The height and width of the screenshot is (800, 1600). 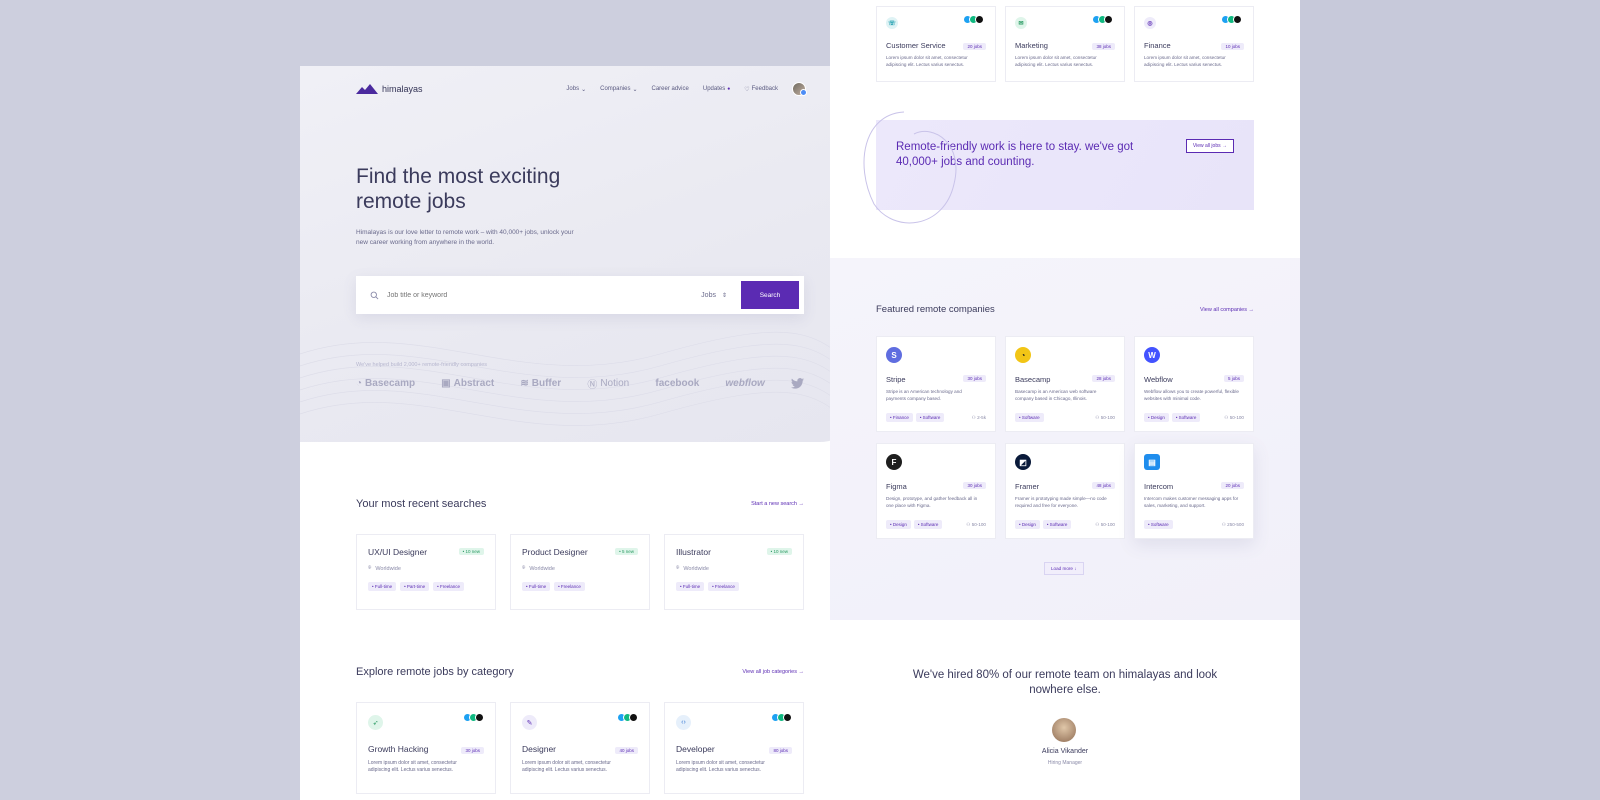 I want to click on nav-item-updates: Updates ●, so click(x=716, y=89).